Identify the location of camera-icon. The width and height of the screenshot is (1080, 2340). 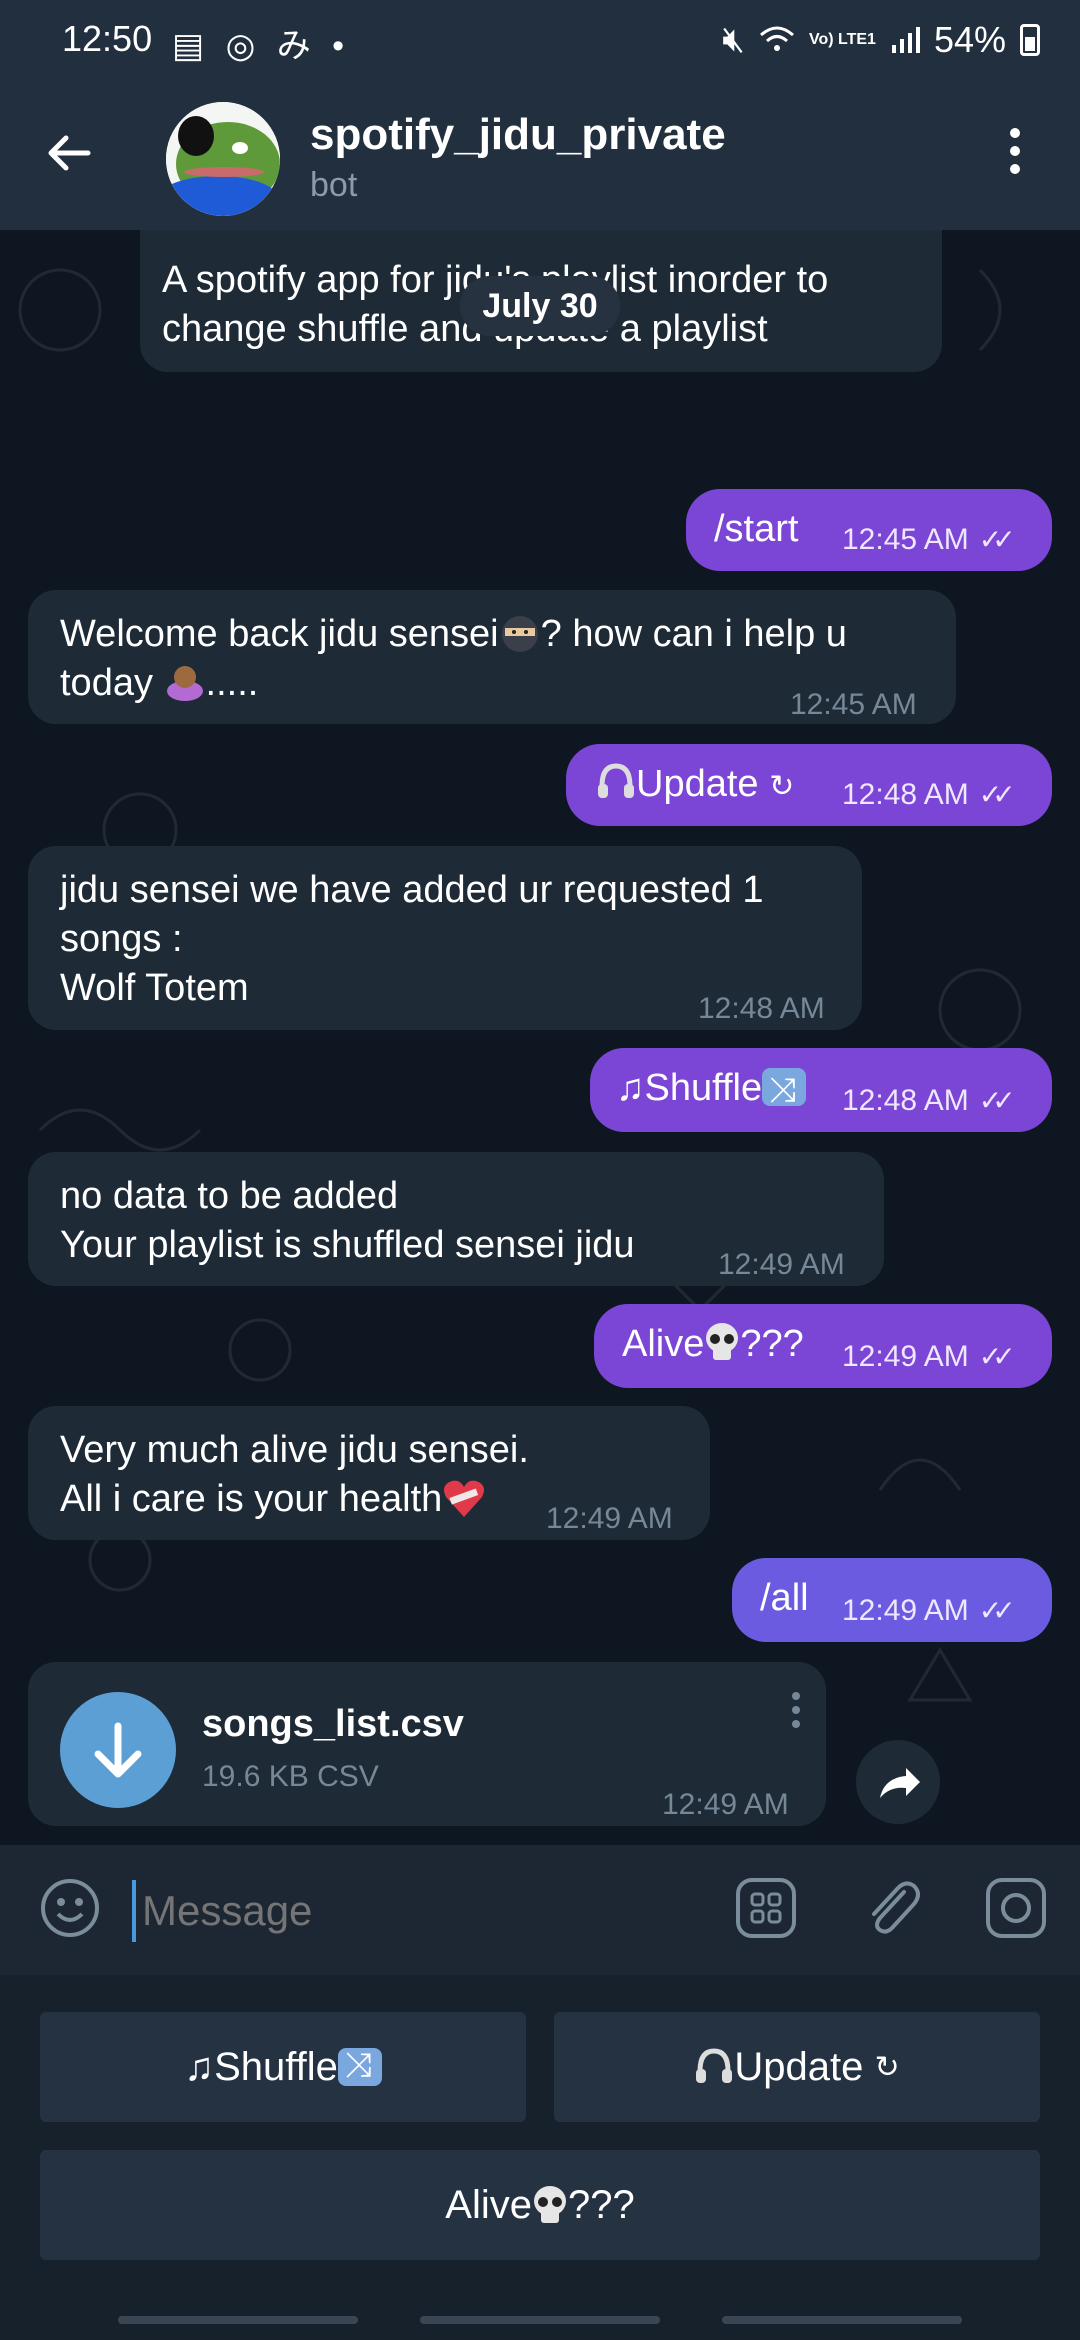
(1016, 1910).